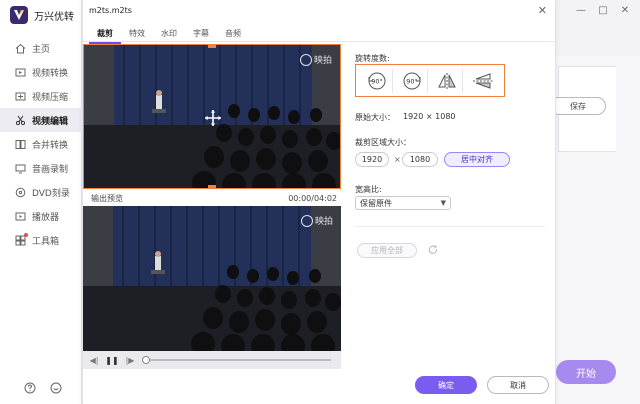  Describe the element at coordinates (430, 80) in the screenshot. I see `rotation-buttons: 90° 90°` at that location.